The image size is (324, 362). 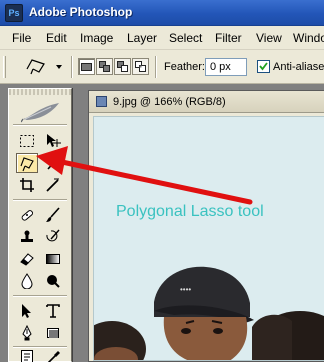 I want to click on tool-clone-stamp, so click(x=28, y=237).